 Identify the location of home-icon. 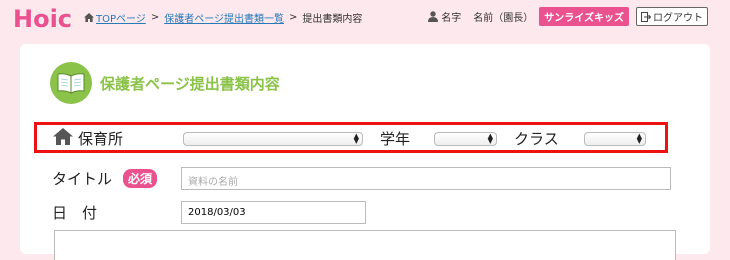
(89, 17).